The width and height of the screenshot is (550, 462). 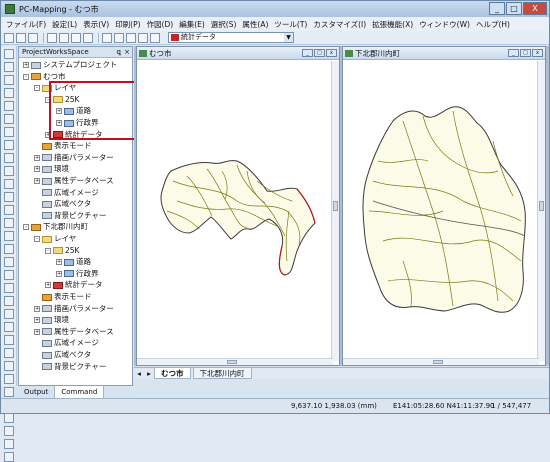 I want to click on tree-item: - 下北郡川内町, so click(x=55, y=227).